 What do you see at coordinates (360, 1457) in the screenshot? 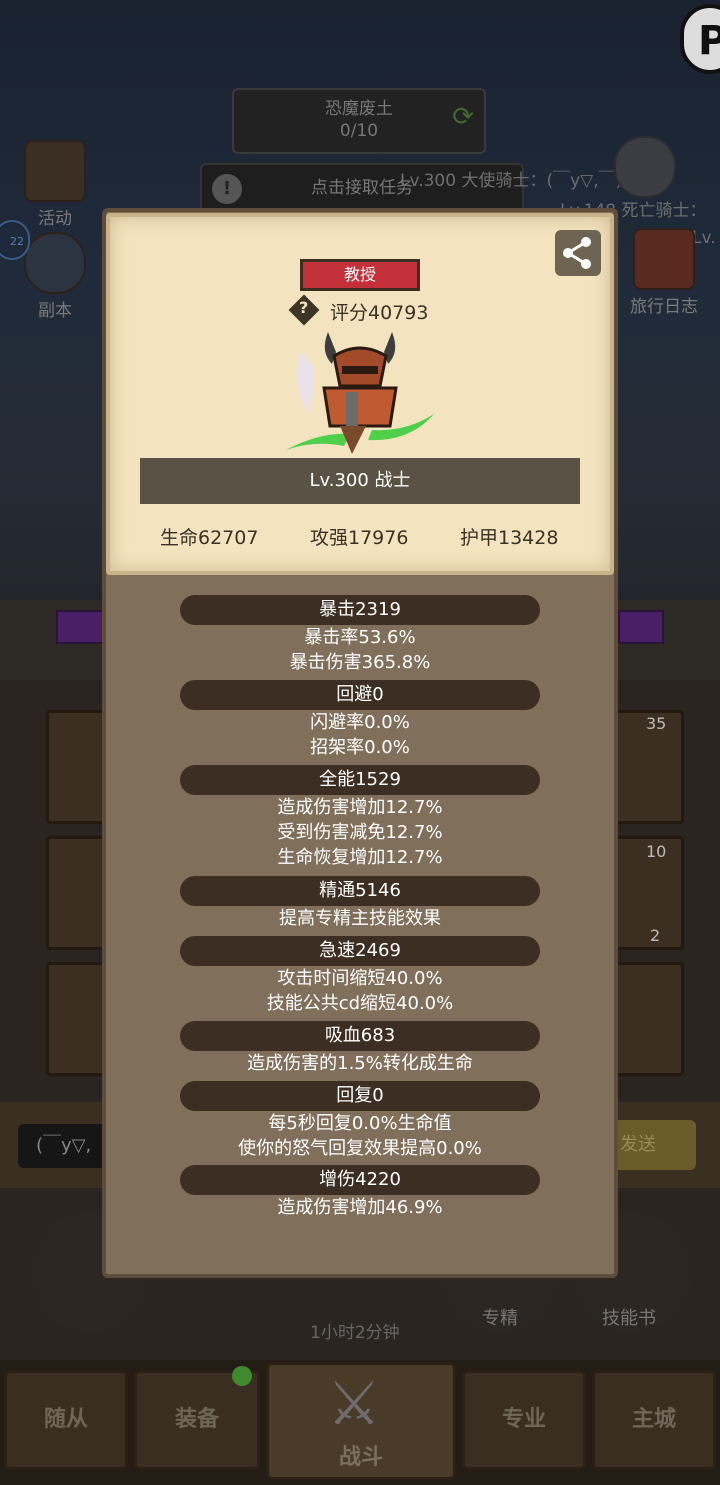
I see `nav-battle-label: 战斗` at bounding box center [360, 1457].